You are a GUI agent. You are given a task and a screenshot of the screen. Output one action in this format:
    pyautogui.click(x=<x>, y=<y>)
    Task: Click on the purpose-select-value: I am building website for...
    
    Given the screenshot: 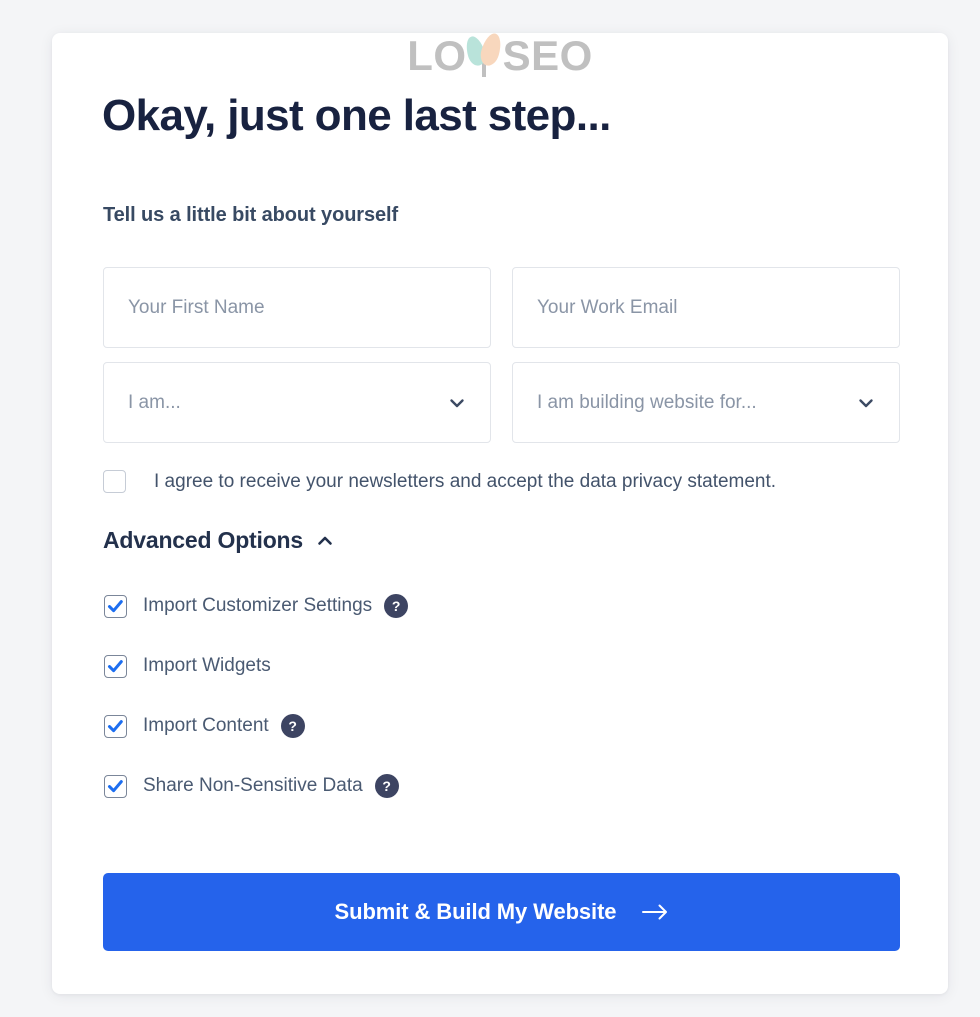 What is the action you would take?
    pyautogui.click(x=647, y=402)
    